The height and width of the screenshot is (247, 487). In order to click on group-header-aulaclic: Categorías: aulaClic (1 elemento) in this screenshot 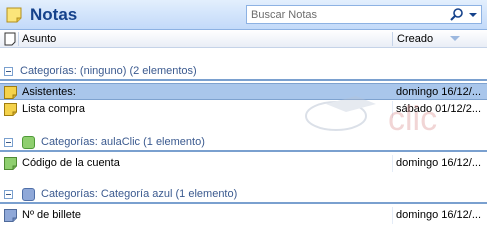, I will do `click(243, 143)`.